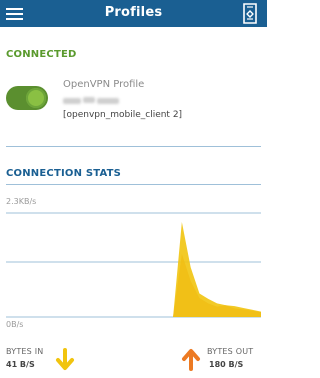 The image size is (320, 378). What do you see at coordinates (133, 184) in the screenshot?
I see `stats-divider` at bounding box center [133, 184].